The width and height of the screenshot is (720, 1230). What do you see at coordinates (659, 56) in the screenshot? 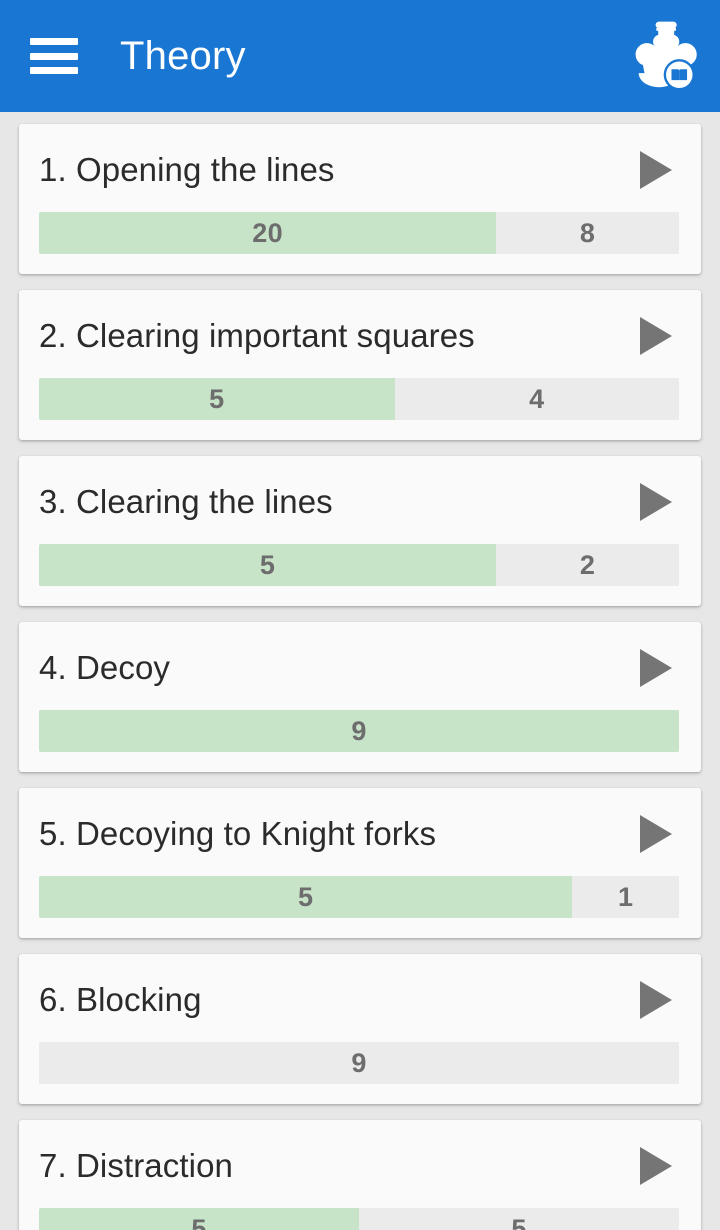
I see `chess-king-book-logo-icon` at bounding box center [659, 56].